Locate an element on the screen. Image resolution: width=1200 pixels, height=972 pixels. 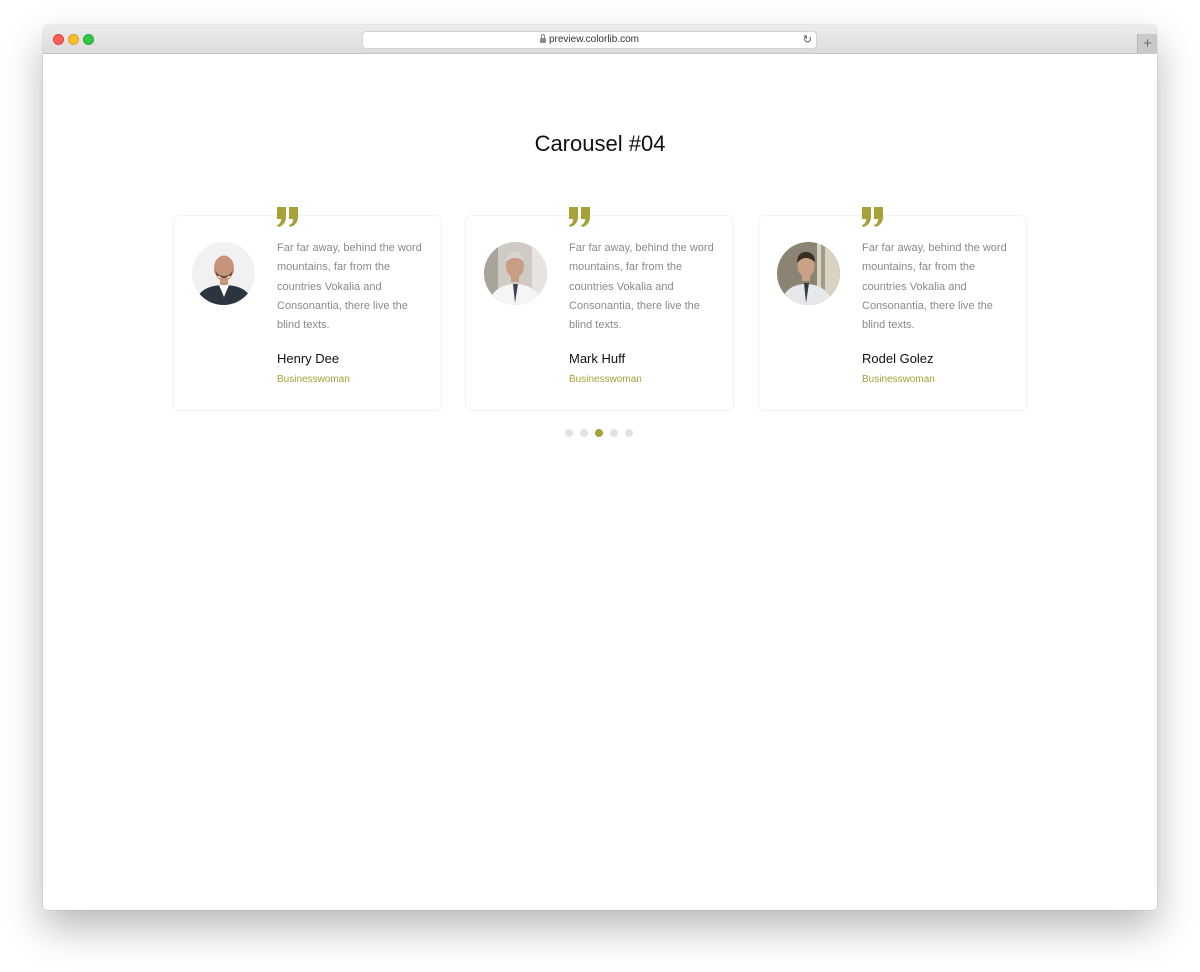
testimonial-name: Rodel Golez is located at coordinates (898, 358).